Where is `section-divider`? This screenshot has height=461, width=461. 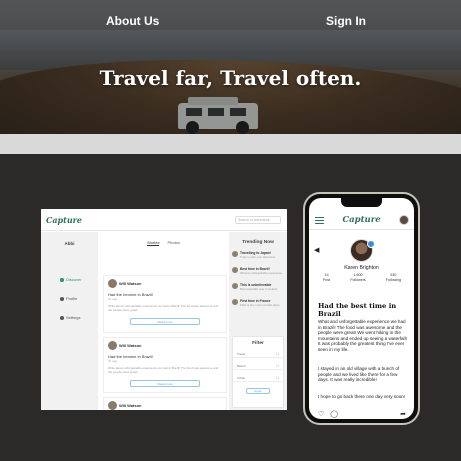 section-divider is located at coordinates (230, 144).